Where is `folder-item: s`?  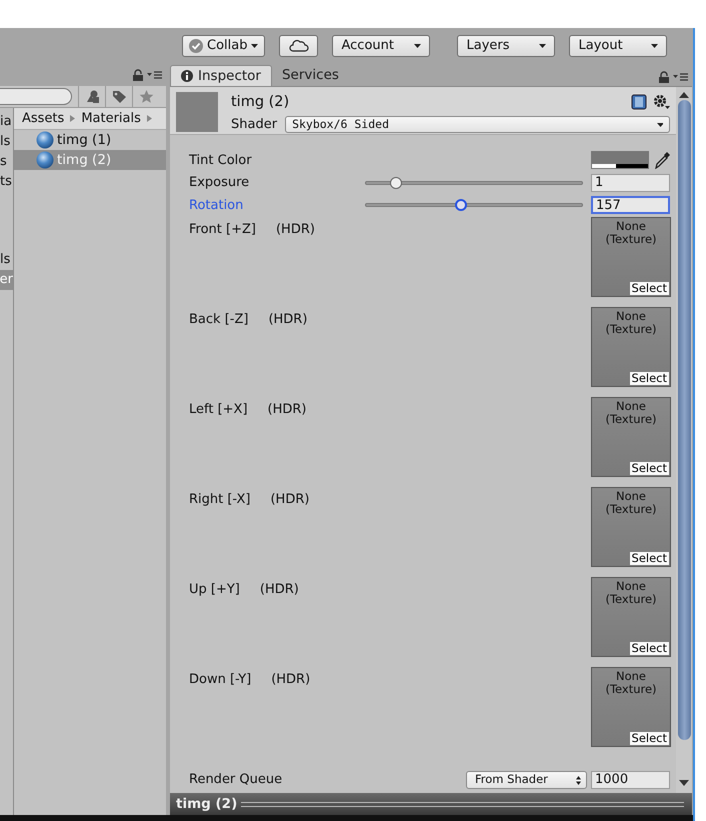 folder-item: s is located at coordinates (6, 162).